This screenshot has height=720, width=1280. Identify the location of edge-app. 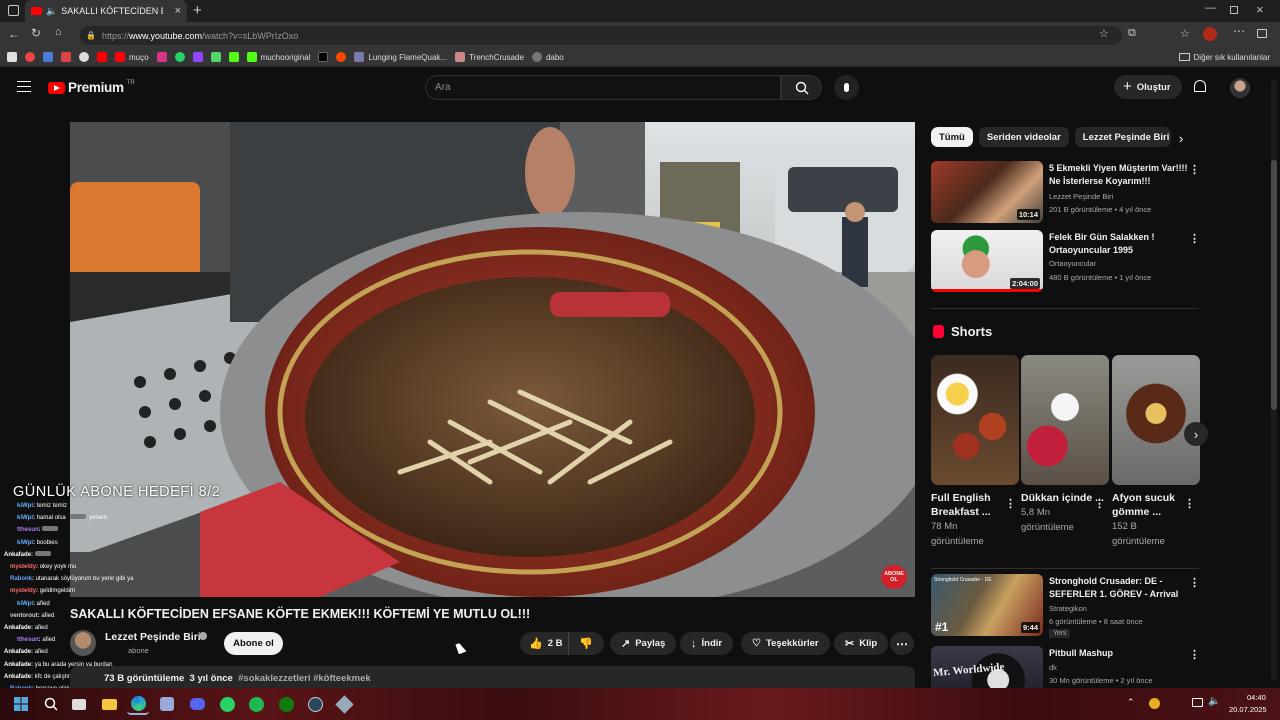
(138, 704).